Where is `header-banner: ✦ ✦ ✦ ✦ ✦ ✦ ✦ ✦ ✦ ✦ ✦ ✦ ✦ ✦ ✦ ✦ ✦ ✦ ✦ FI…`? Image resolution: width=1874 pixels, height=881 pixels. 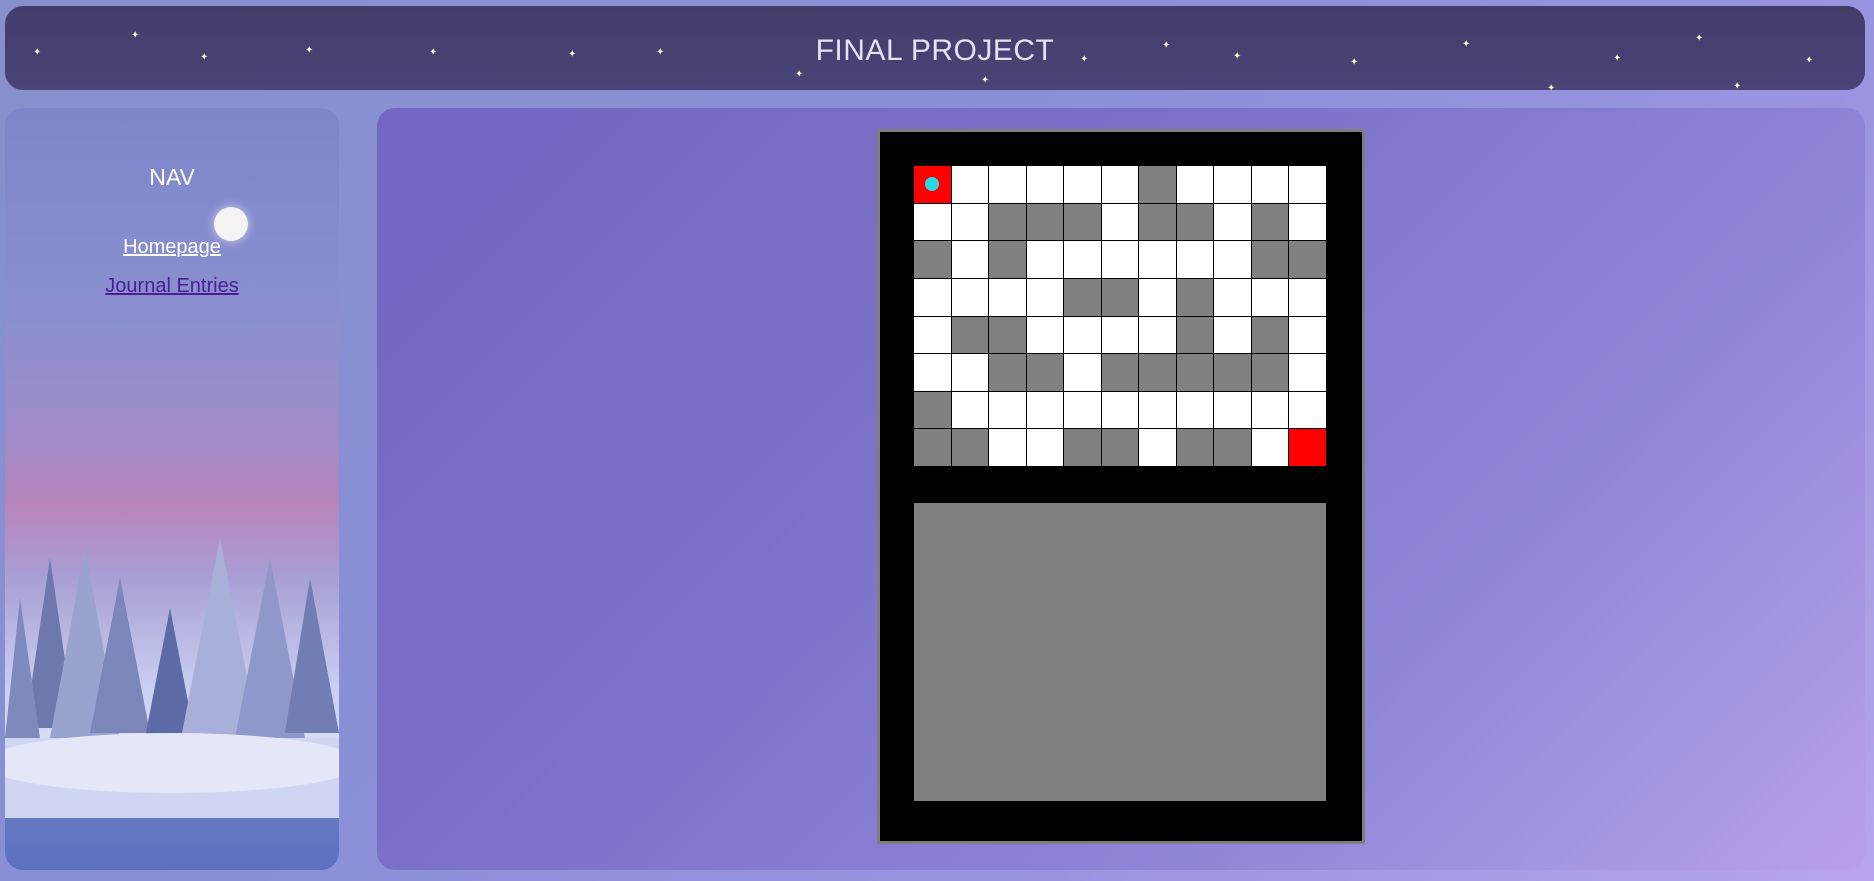
header-banner: ✦ ✦ ✦ ✦ ✦ ✦ ✦ ✦ ✦ ✦ ✦ ✦ ✦ ✦ ✦ ✦ ✦ ✦ ✦ FI… is located at coordinates (935, 48).